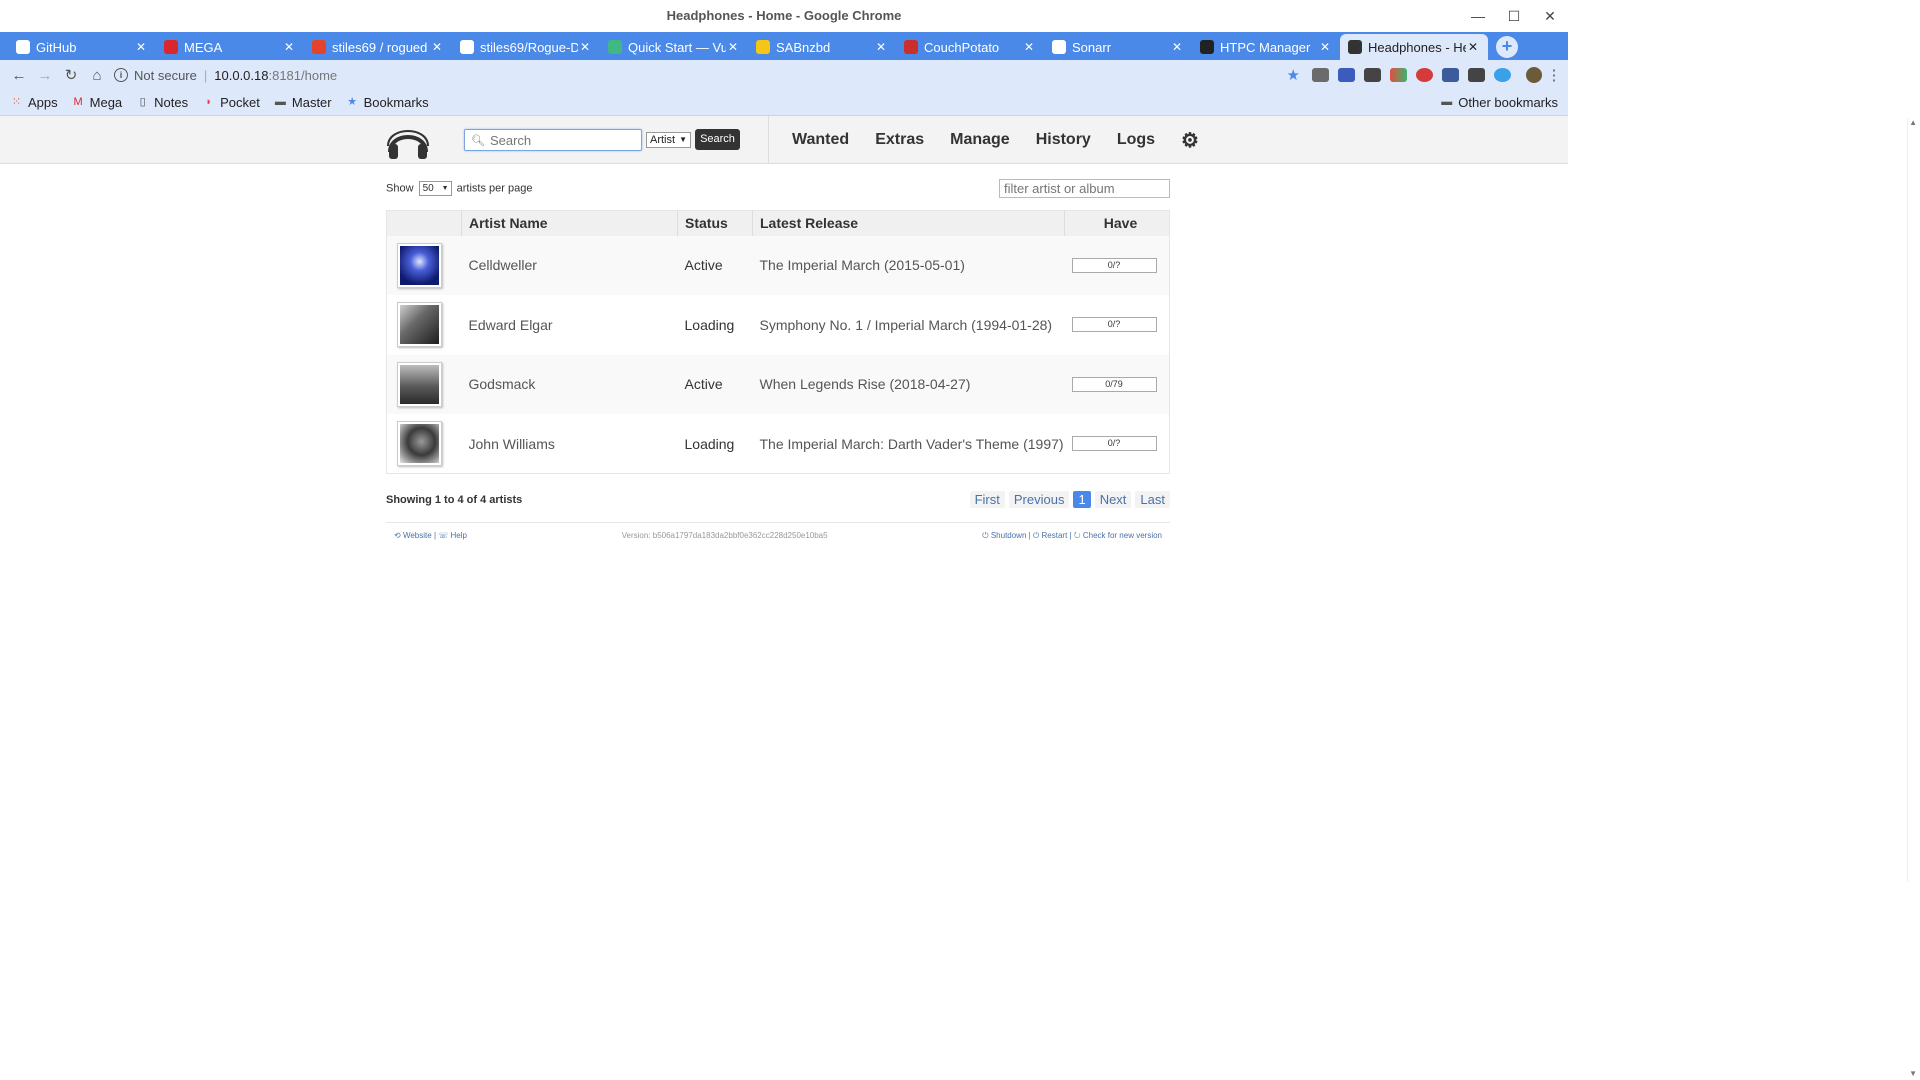 This screenshot has width=1920, height=1080. What do you see at coordinates (820, 140) in the screenshot?
I see `nav-wanted: Wanted` at bounding box center [820, 140].